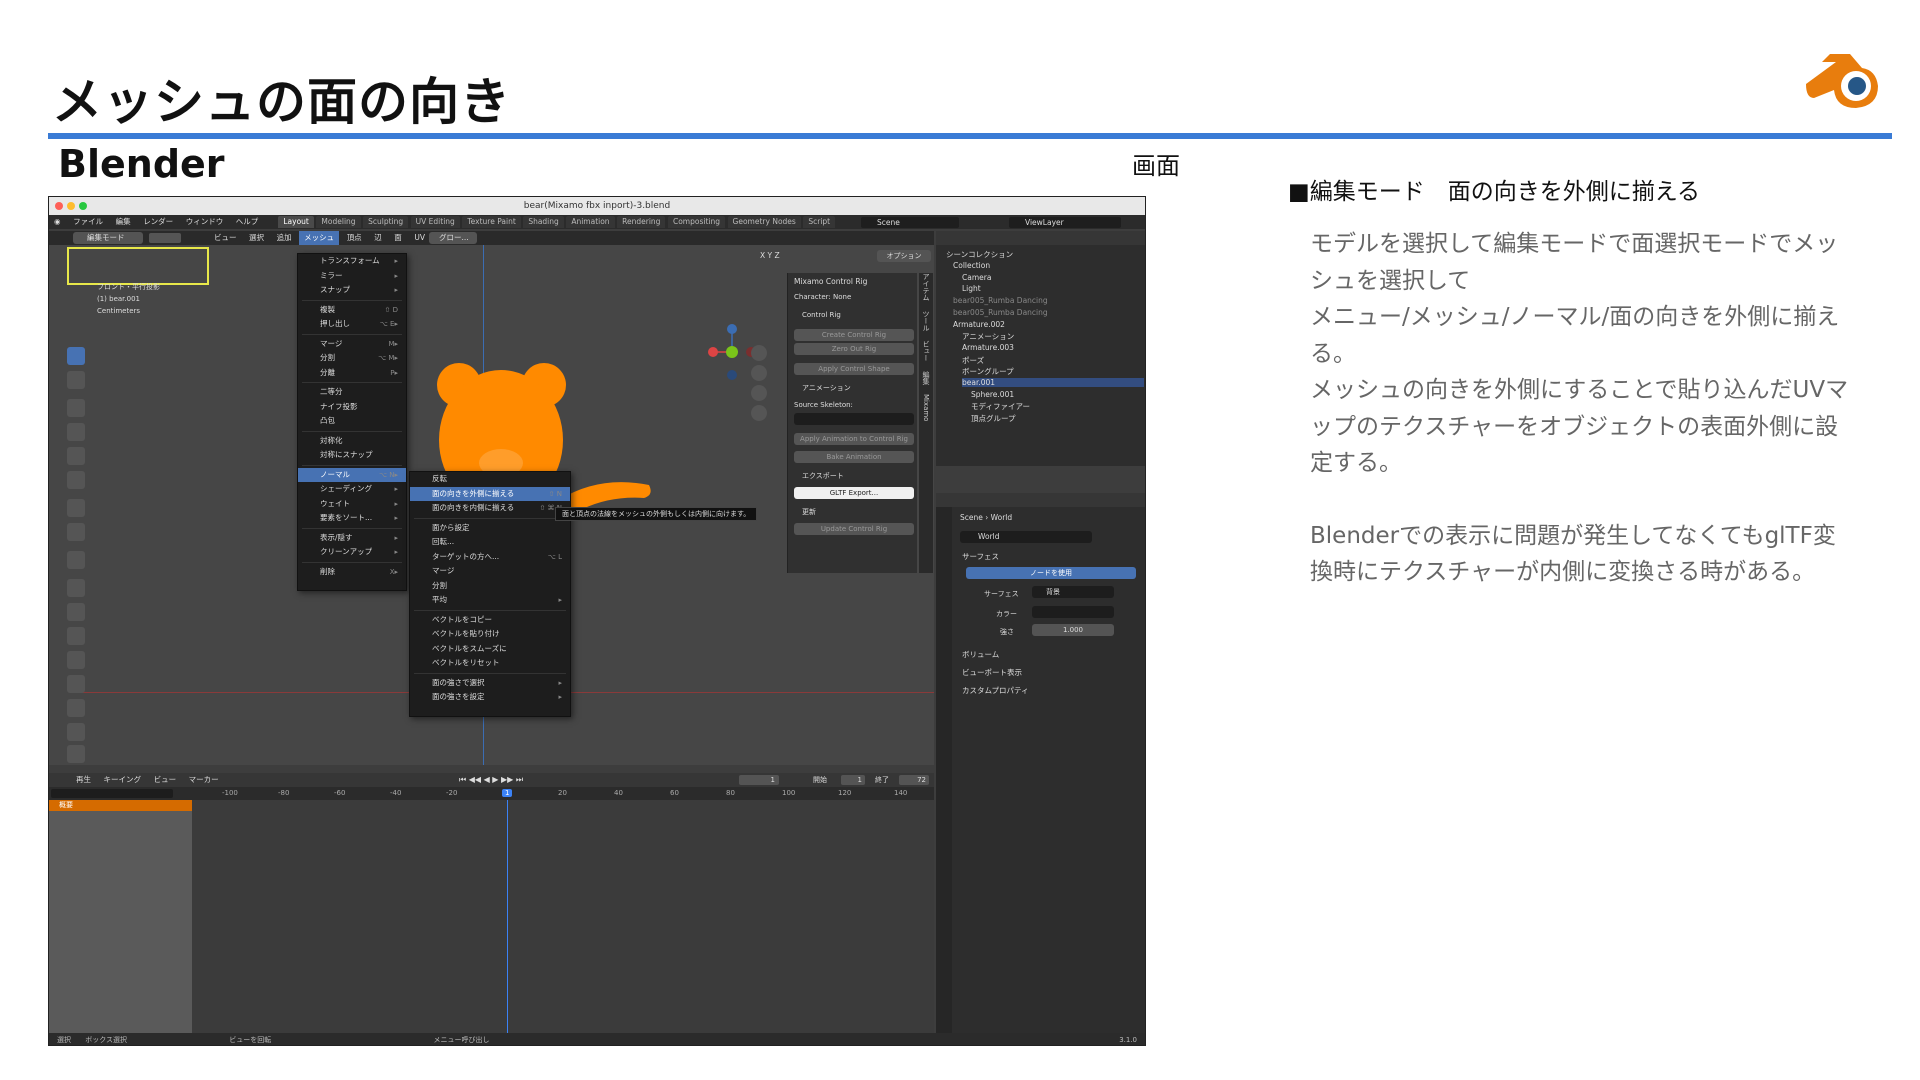 This screenshot has height=1080, width=1920. What do you see at coordinates (352, 474) in the screenshot?
I see `mesh-menu-item: ノーマル ⌥ N▸` at bounding box center [352, 474].